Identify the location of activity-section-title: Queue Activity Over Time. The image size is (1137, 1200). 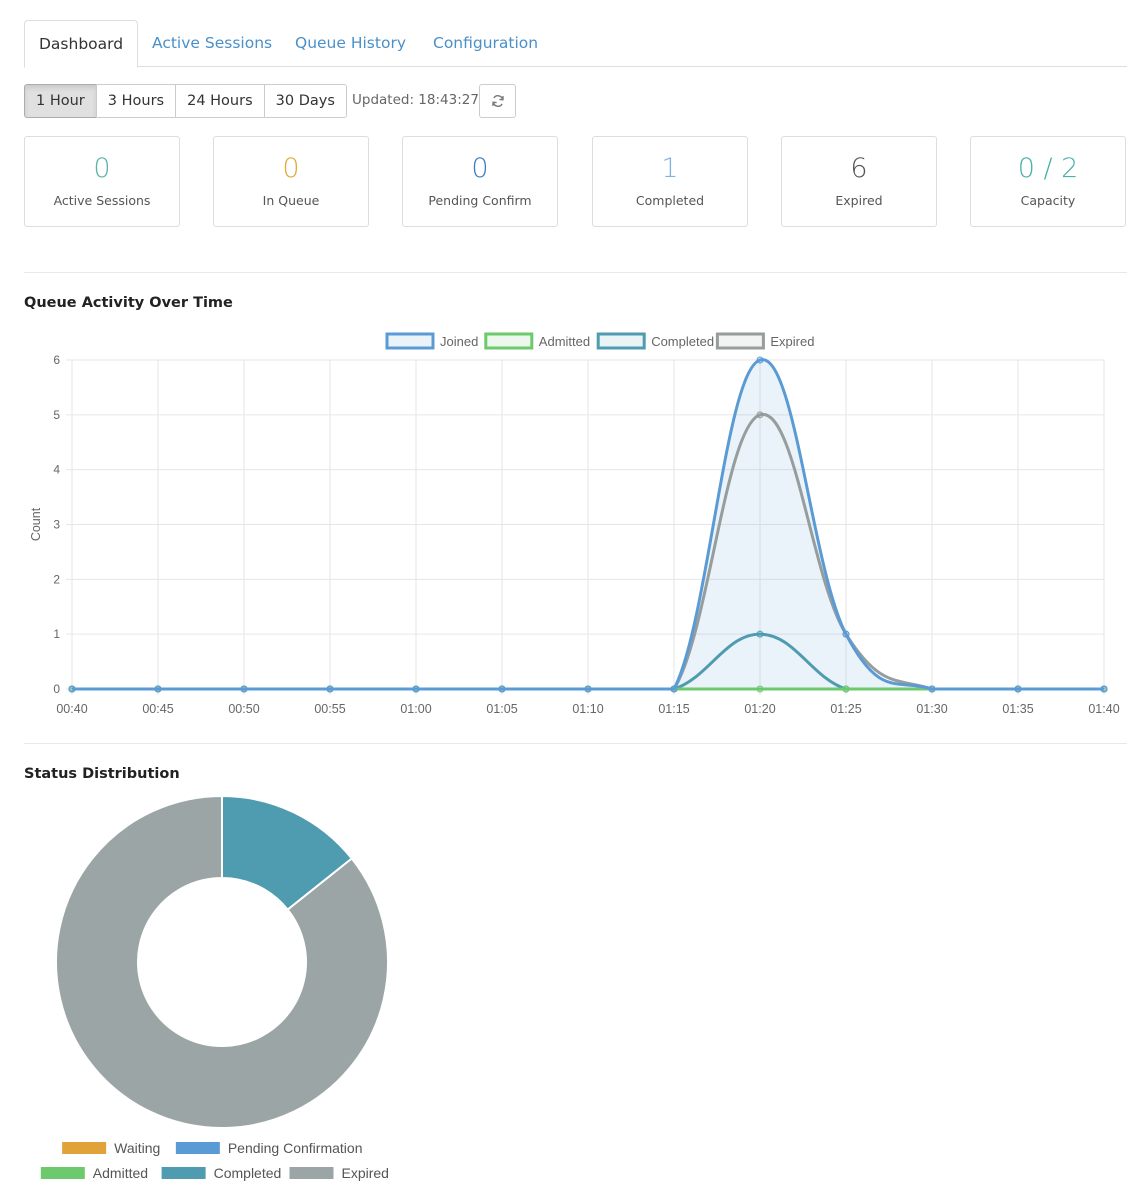
(128, 303).